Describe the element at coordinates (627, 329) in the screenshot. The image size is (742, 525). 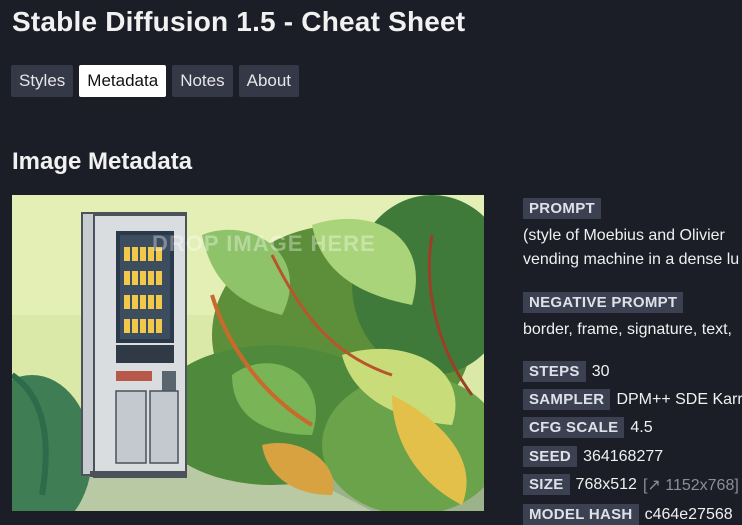
I see `negative-prompt-text: border, frame, signature, text,` at that location.